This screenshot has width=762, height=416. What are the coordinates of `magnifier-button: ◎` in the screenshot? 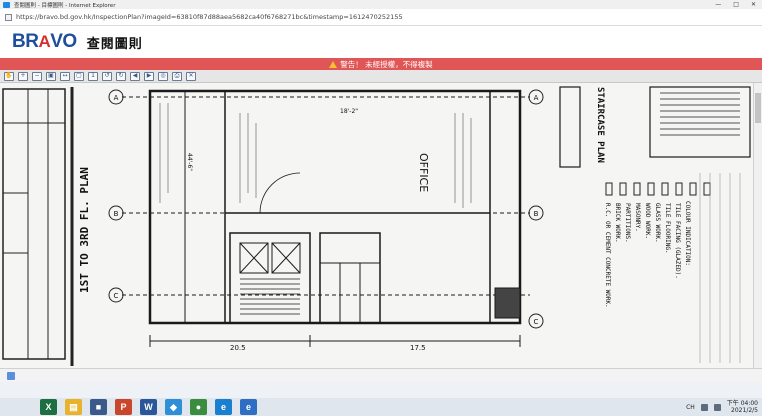 It's located at (163, 76).